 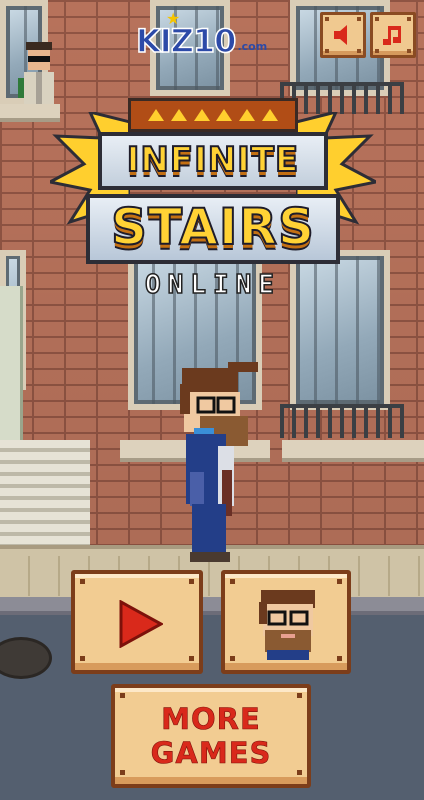 What do you see at coordinates (186, 41) in the screenshot?
I see `logo-brand: KIZ10` at bounding box center [186, 41].